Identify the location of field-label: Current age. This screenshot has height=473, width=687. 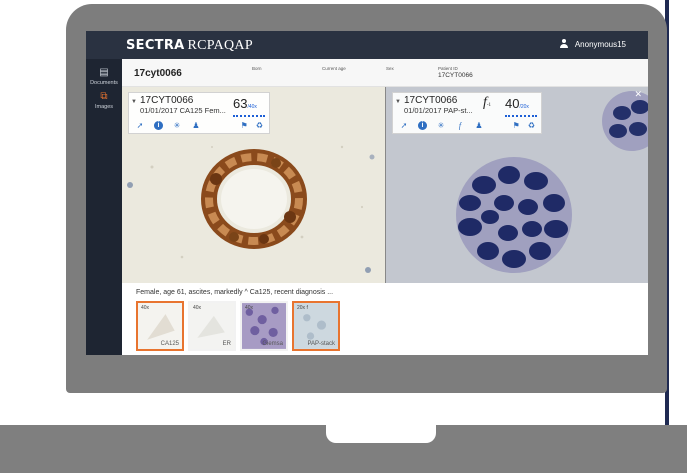
(334, 68).